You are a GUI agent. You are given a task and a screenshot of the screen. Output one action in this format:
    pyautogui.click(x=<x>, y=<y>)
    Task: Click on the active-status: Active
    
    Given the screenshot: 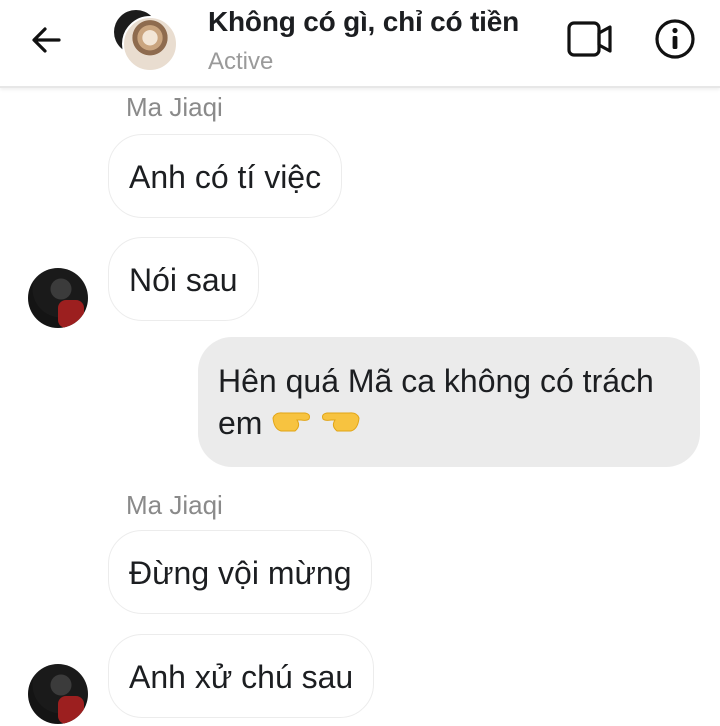 What is the action you would take?
    pyautogui.click(x=241, y=61)
    